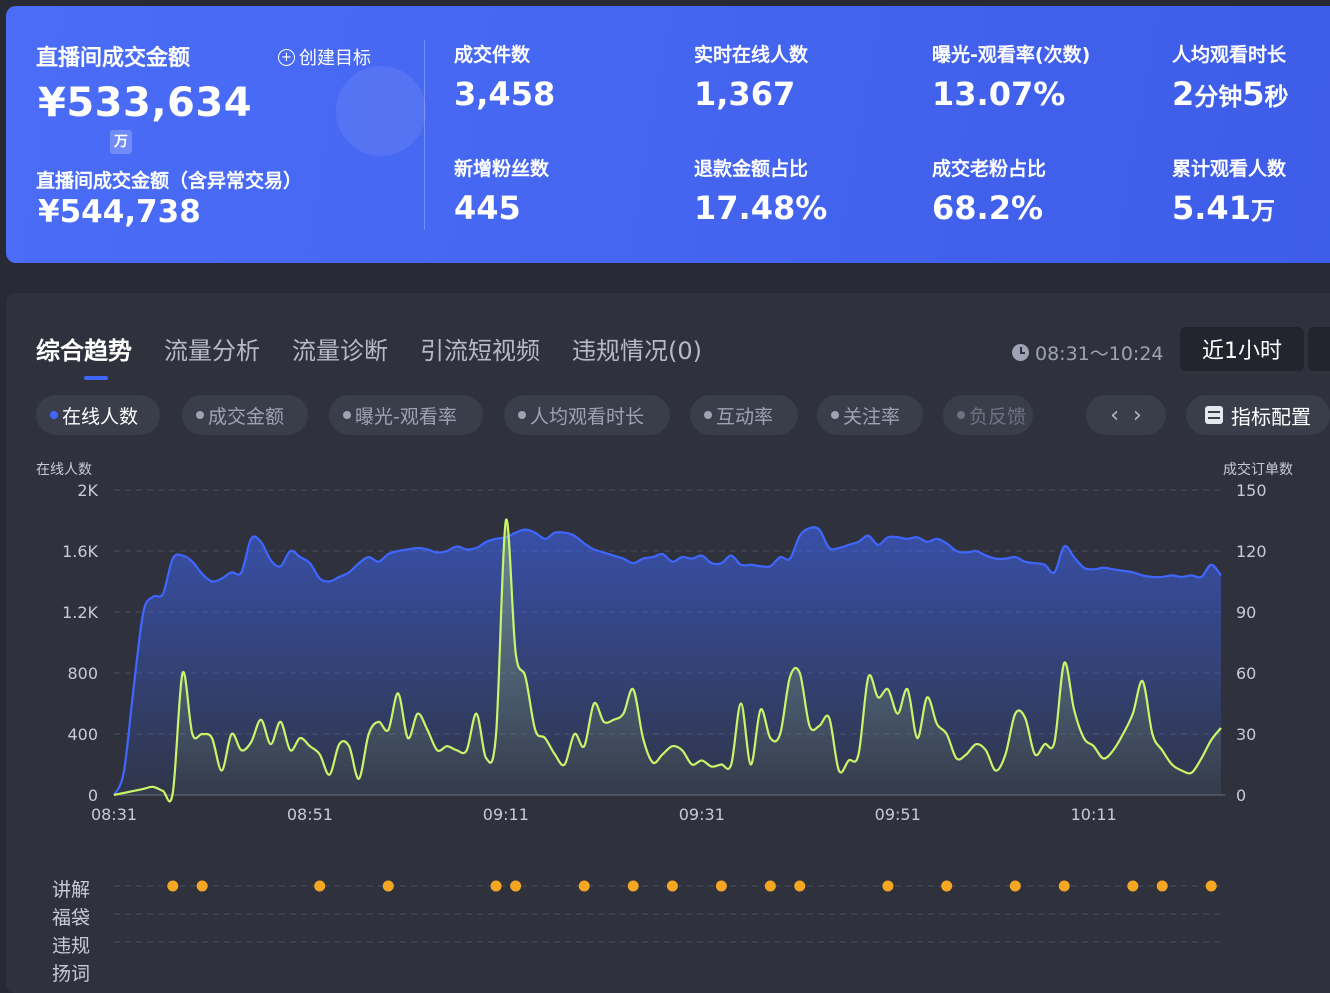  I want to click on right-tick-label: 150, so click(1251, 490).